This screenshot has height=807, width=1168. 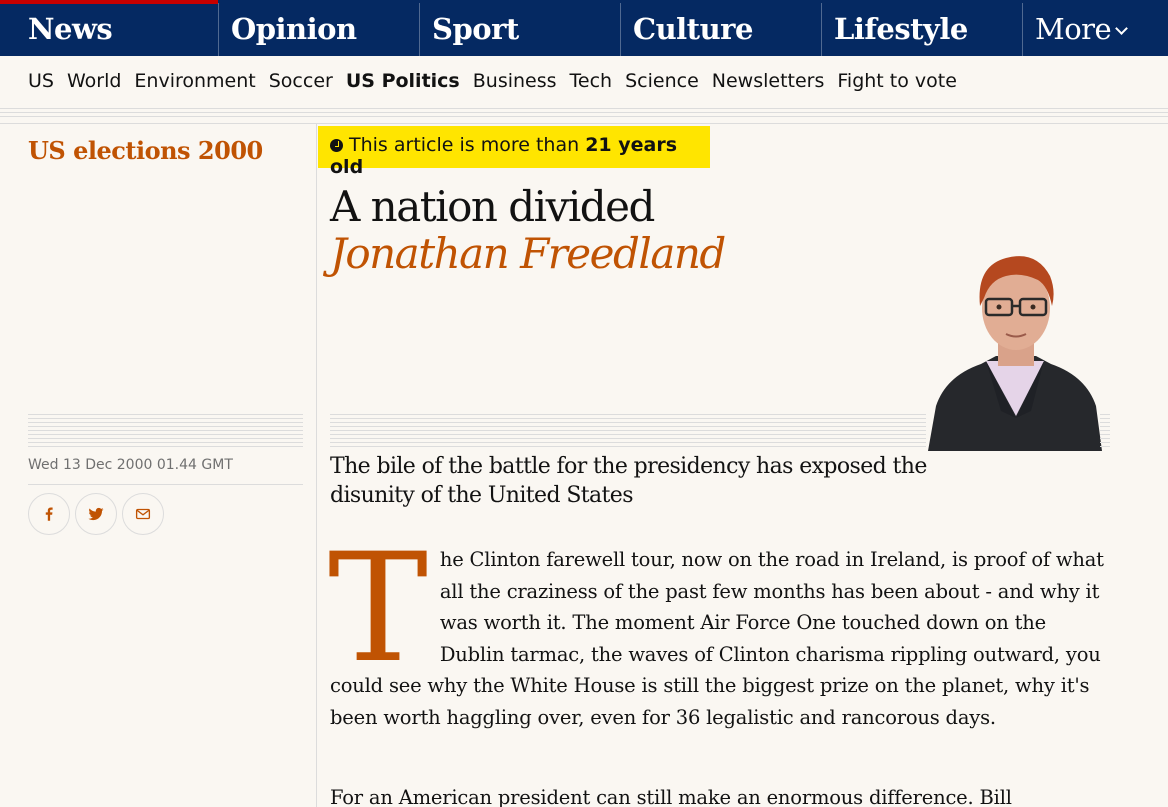 I want to click on nav-pillar-news: News, so click(x=109, y=28).